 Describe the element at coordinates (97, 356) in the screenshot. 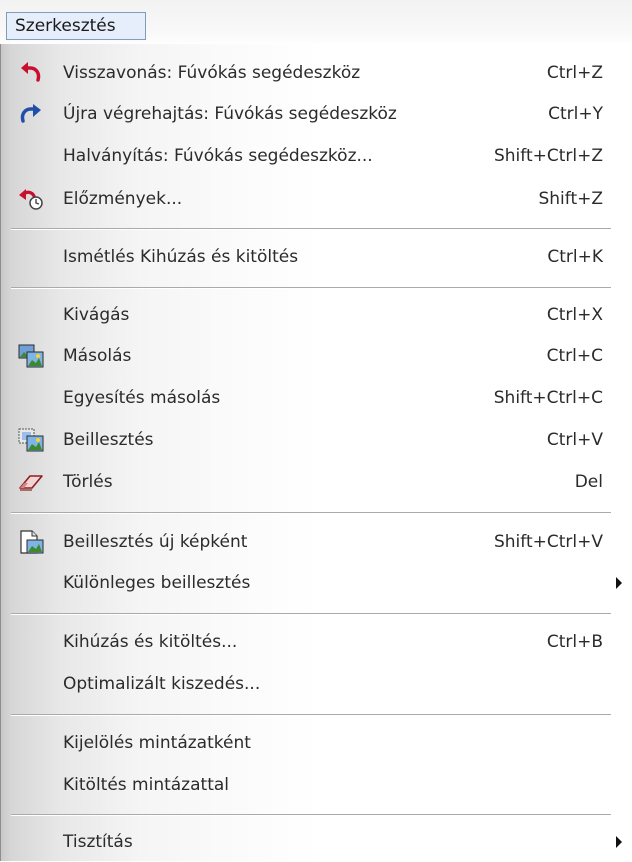

I see `menu-item-label: Másolás` at that location.